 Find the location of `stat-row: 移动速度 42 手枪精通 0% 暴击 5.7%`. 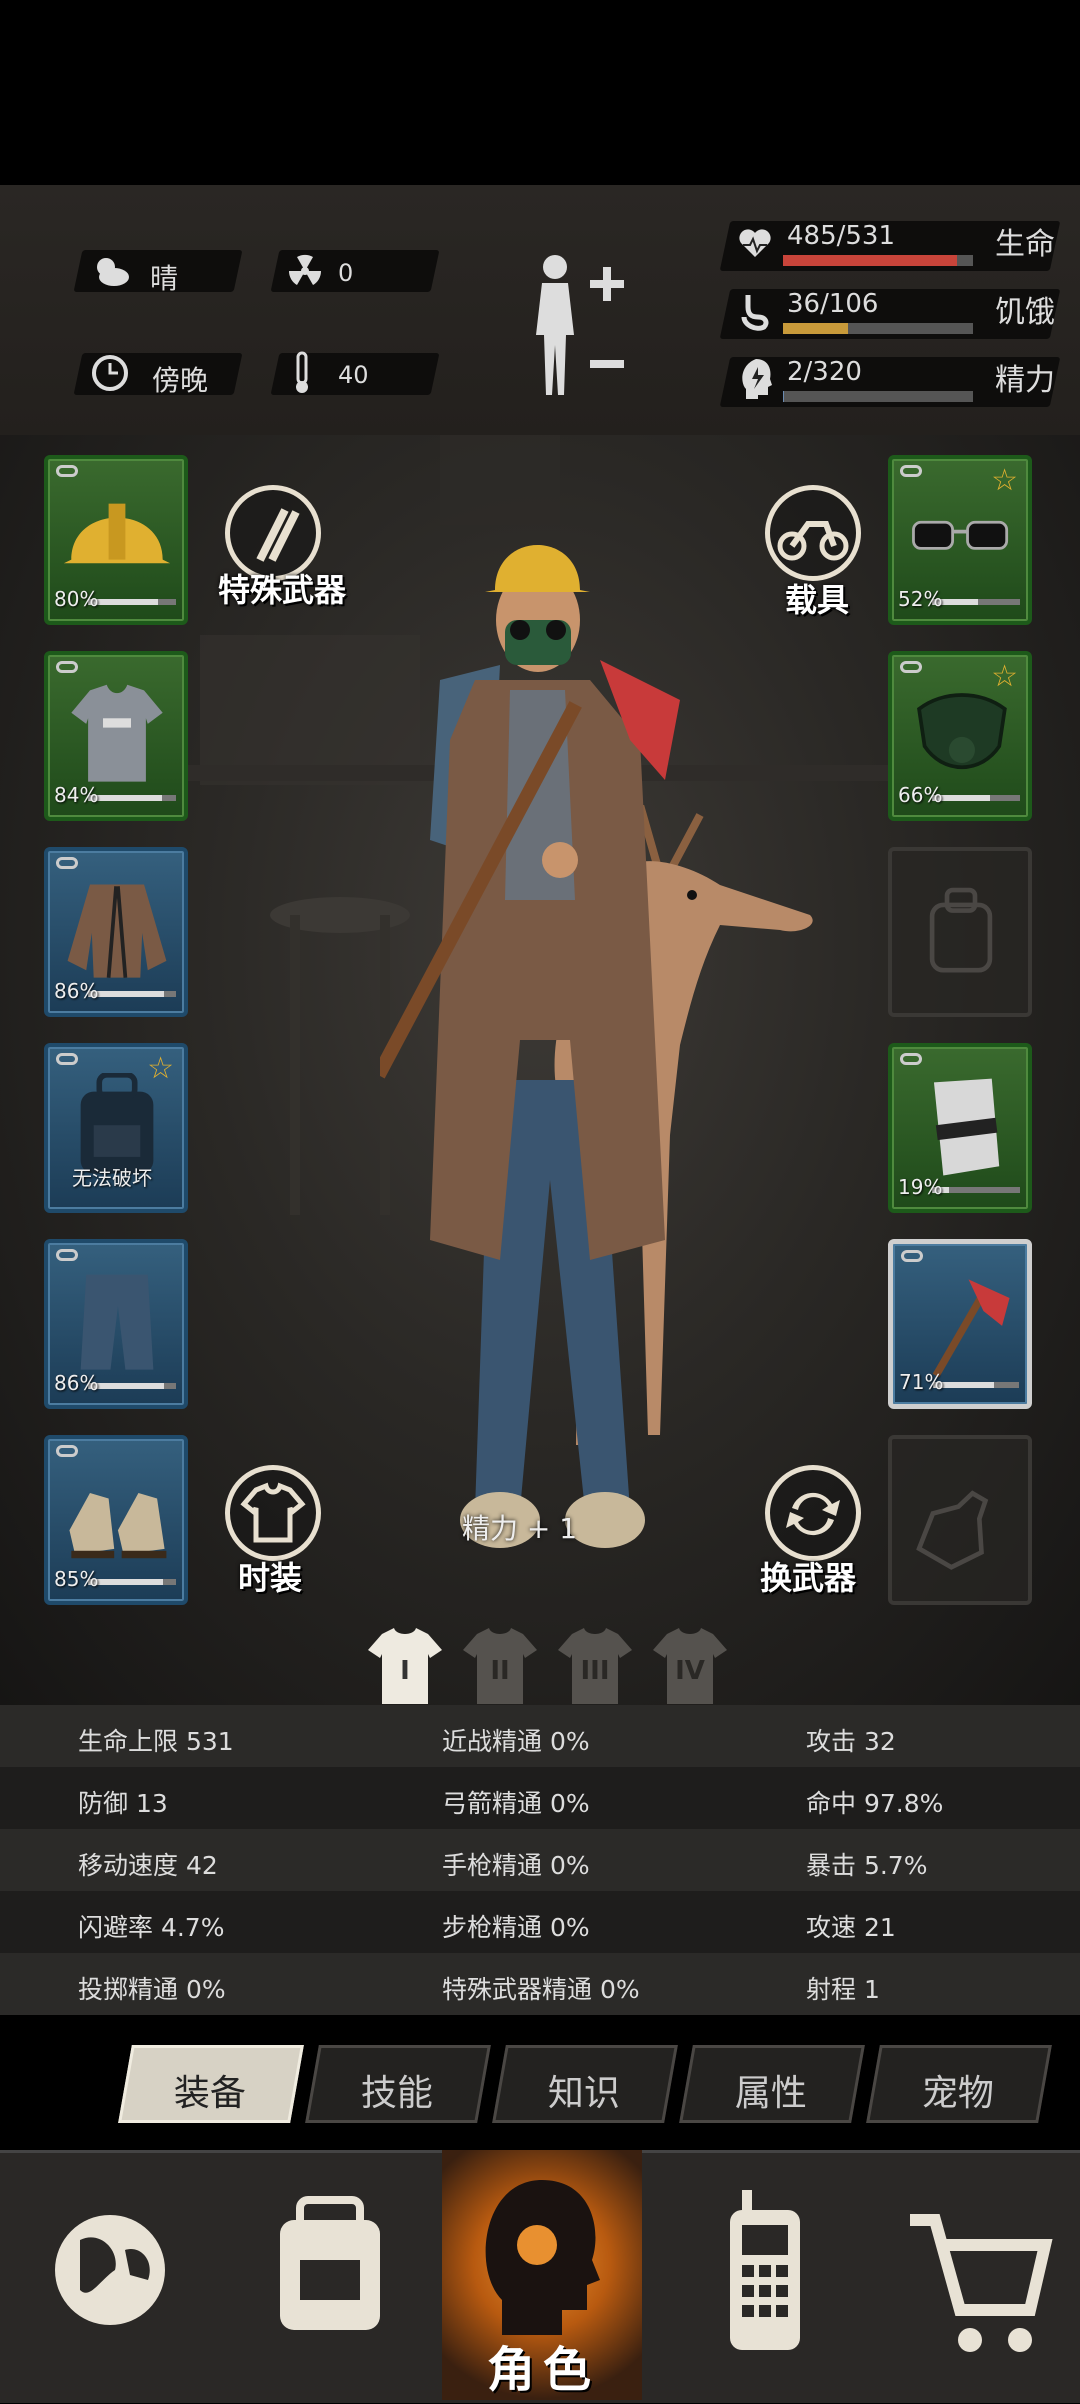

stat-row: 移动速度 42 手枪精通 0% 暴击 5.7% is located at coordinates (540, 1860).